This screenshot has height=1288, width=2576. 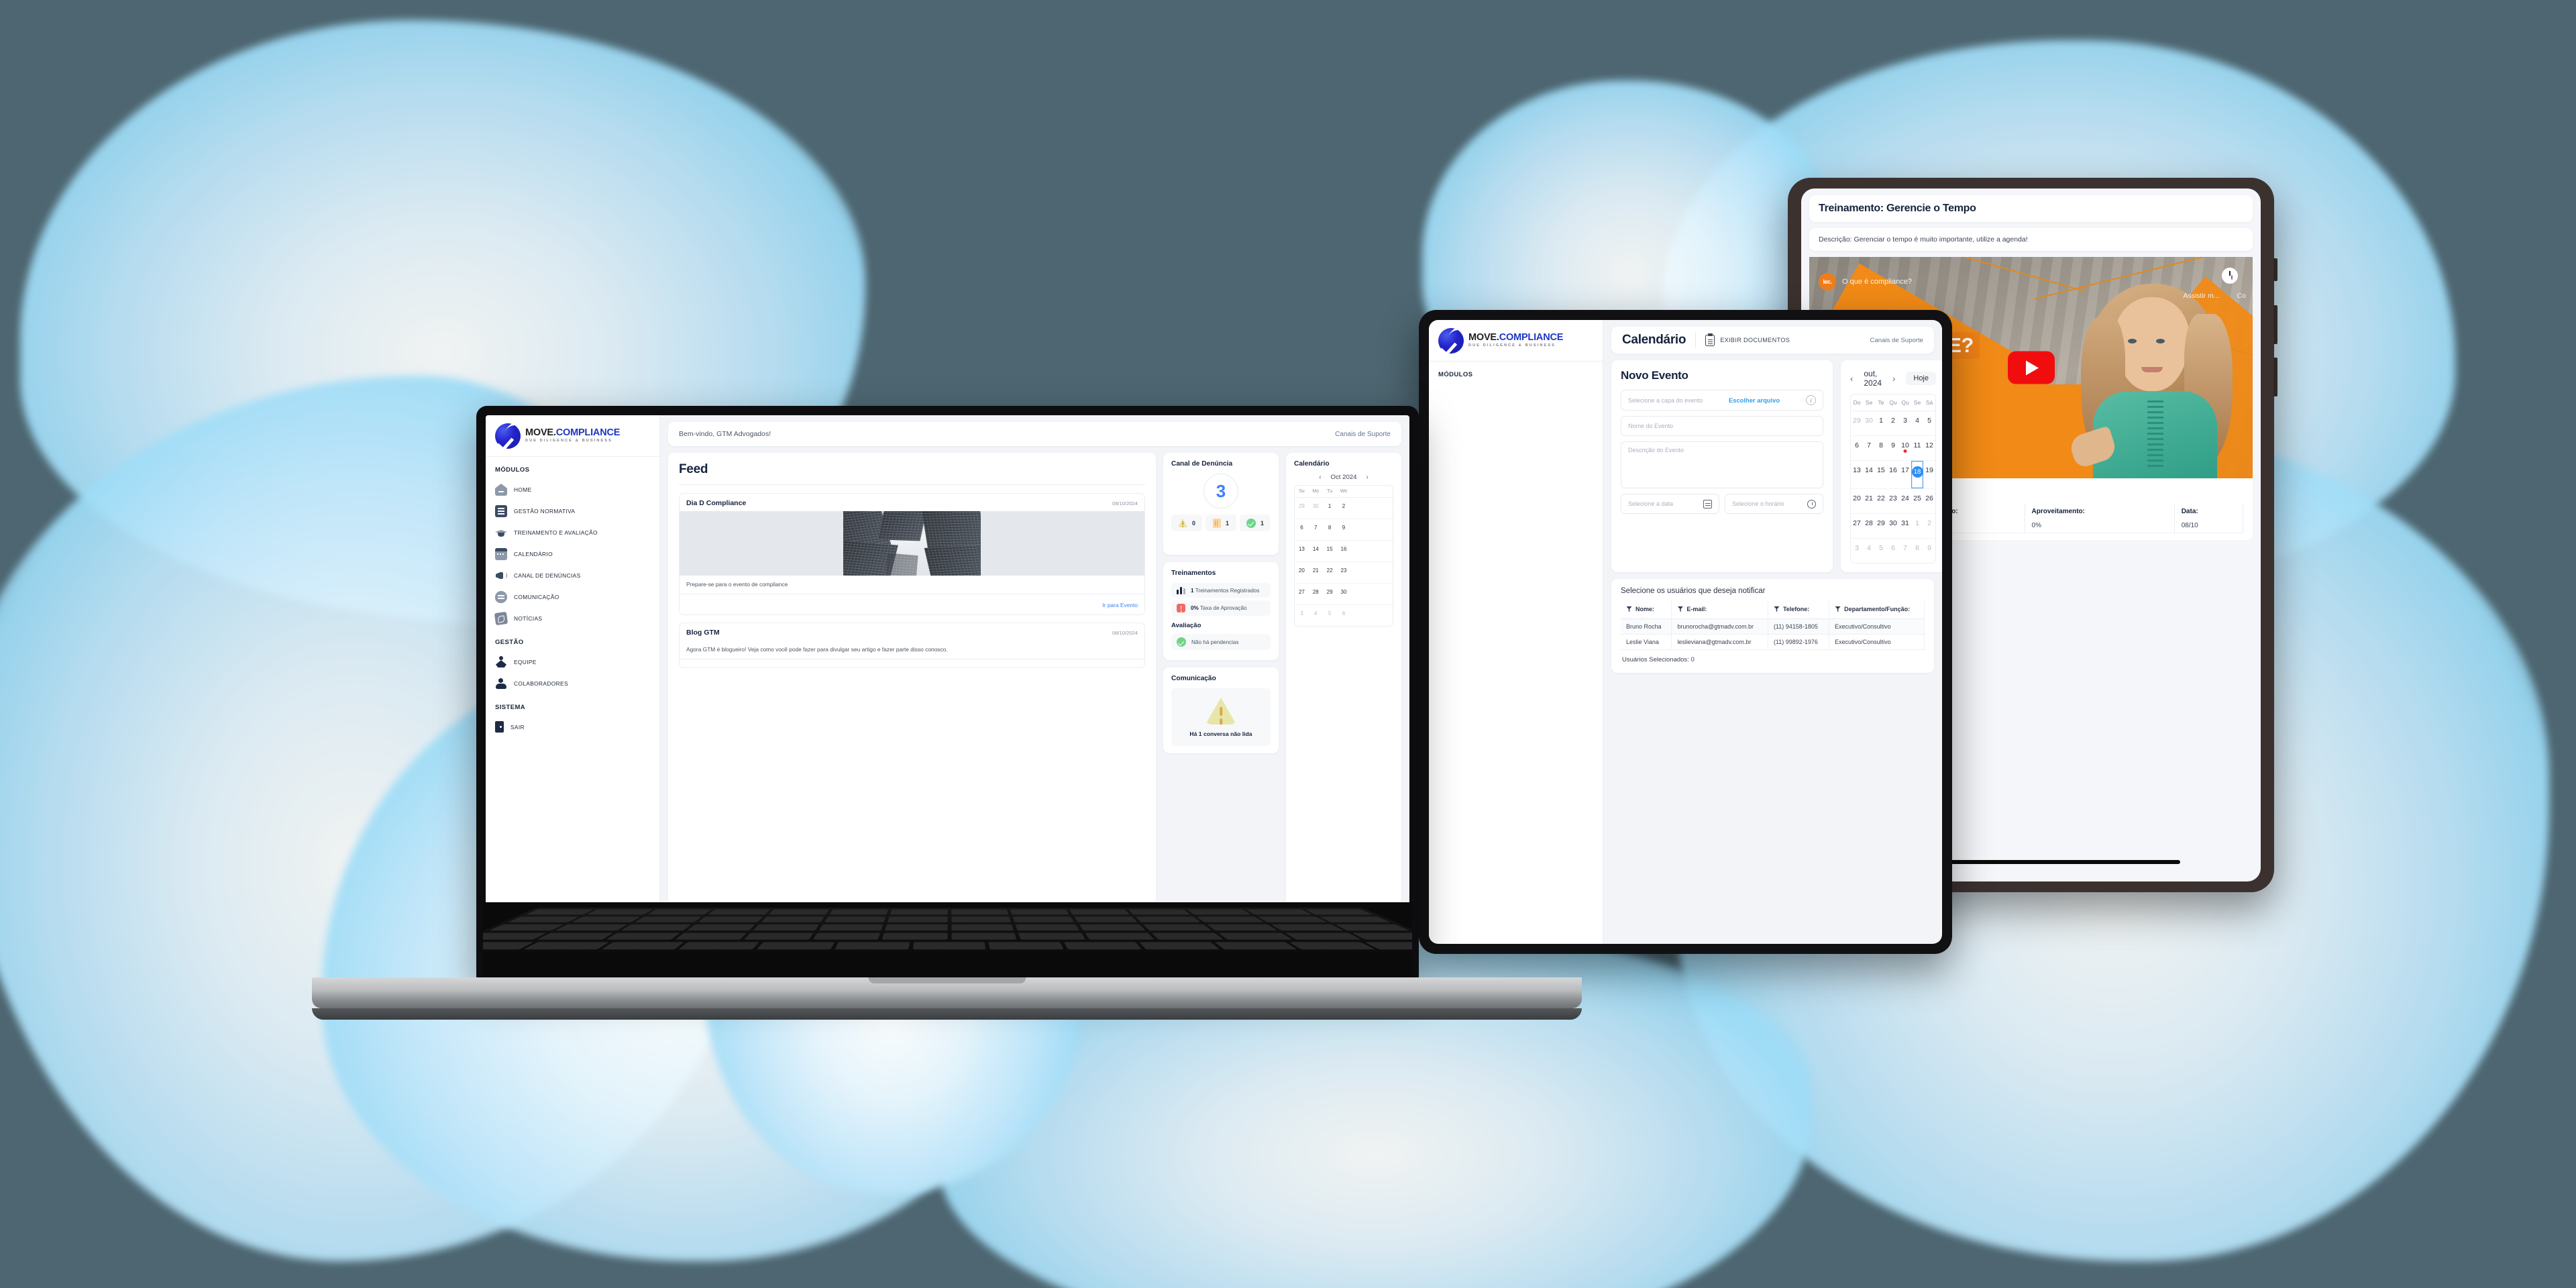 I want to click on youtube-play-icon, so click(x=2031, y=367).